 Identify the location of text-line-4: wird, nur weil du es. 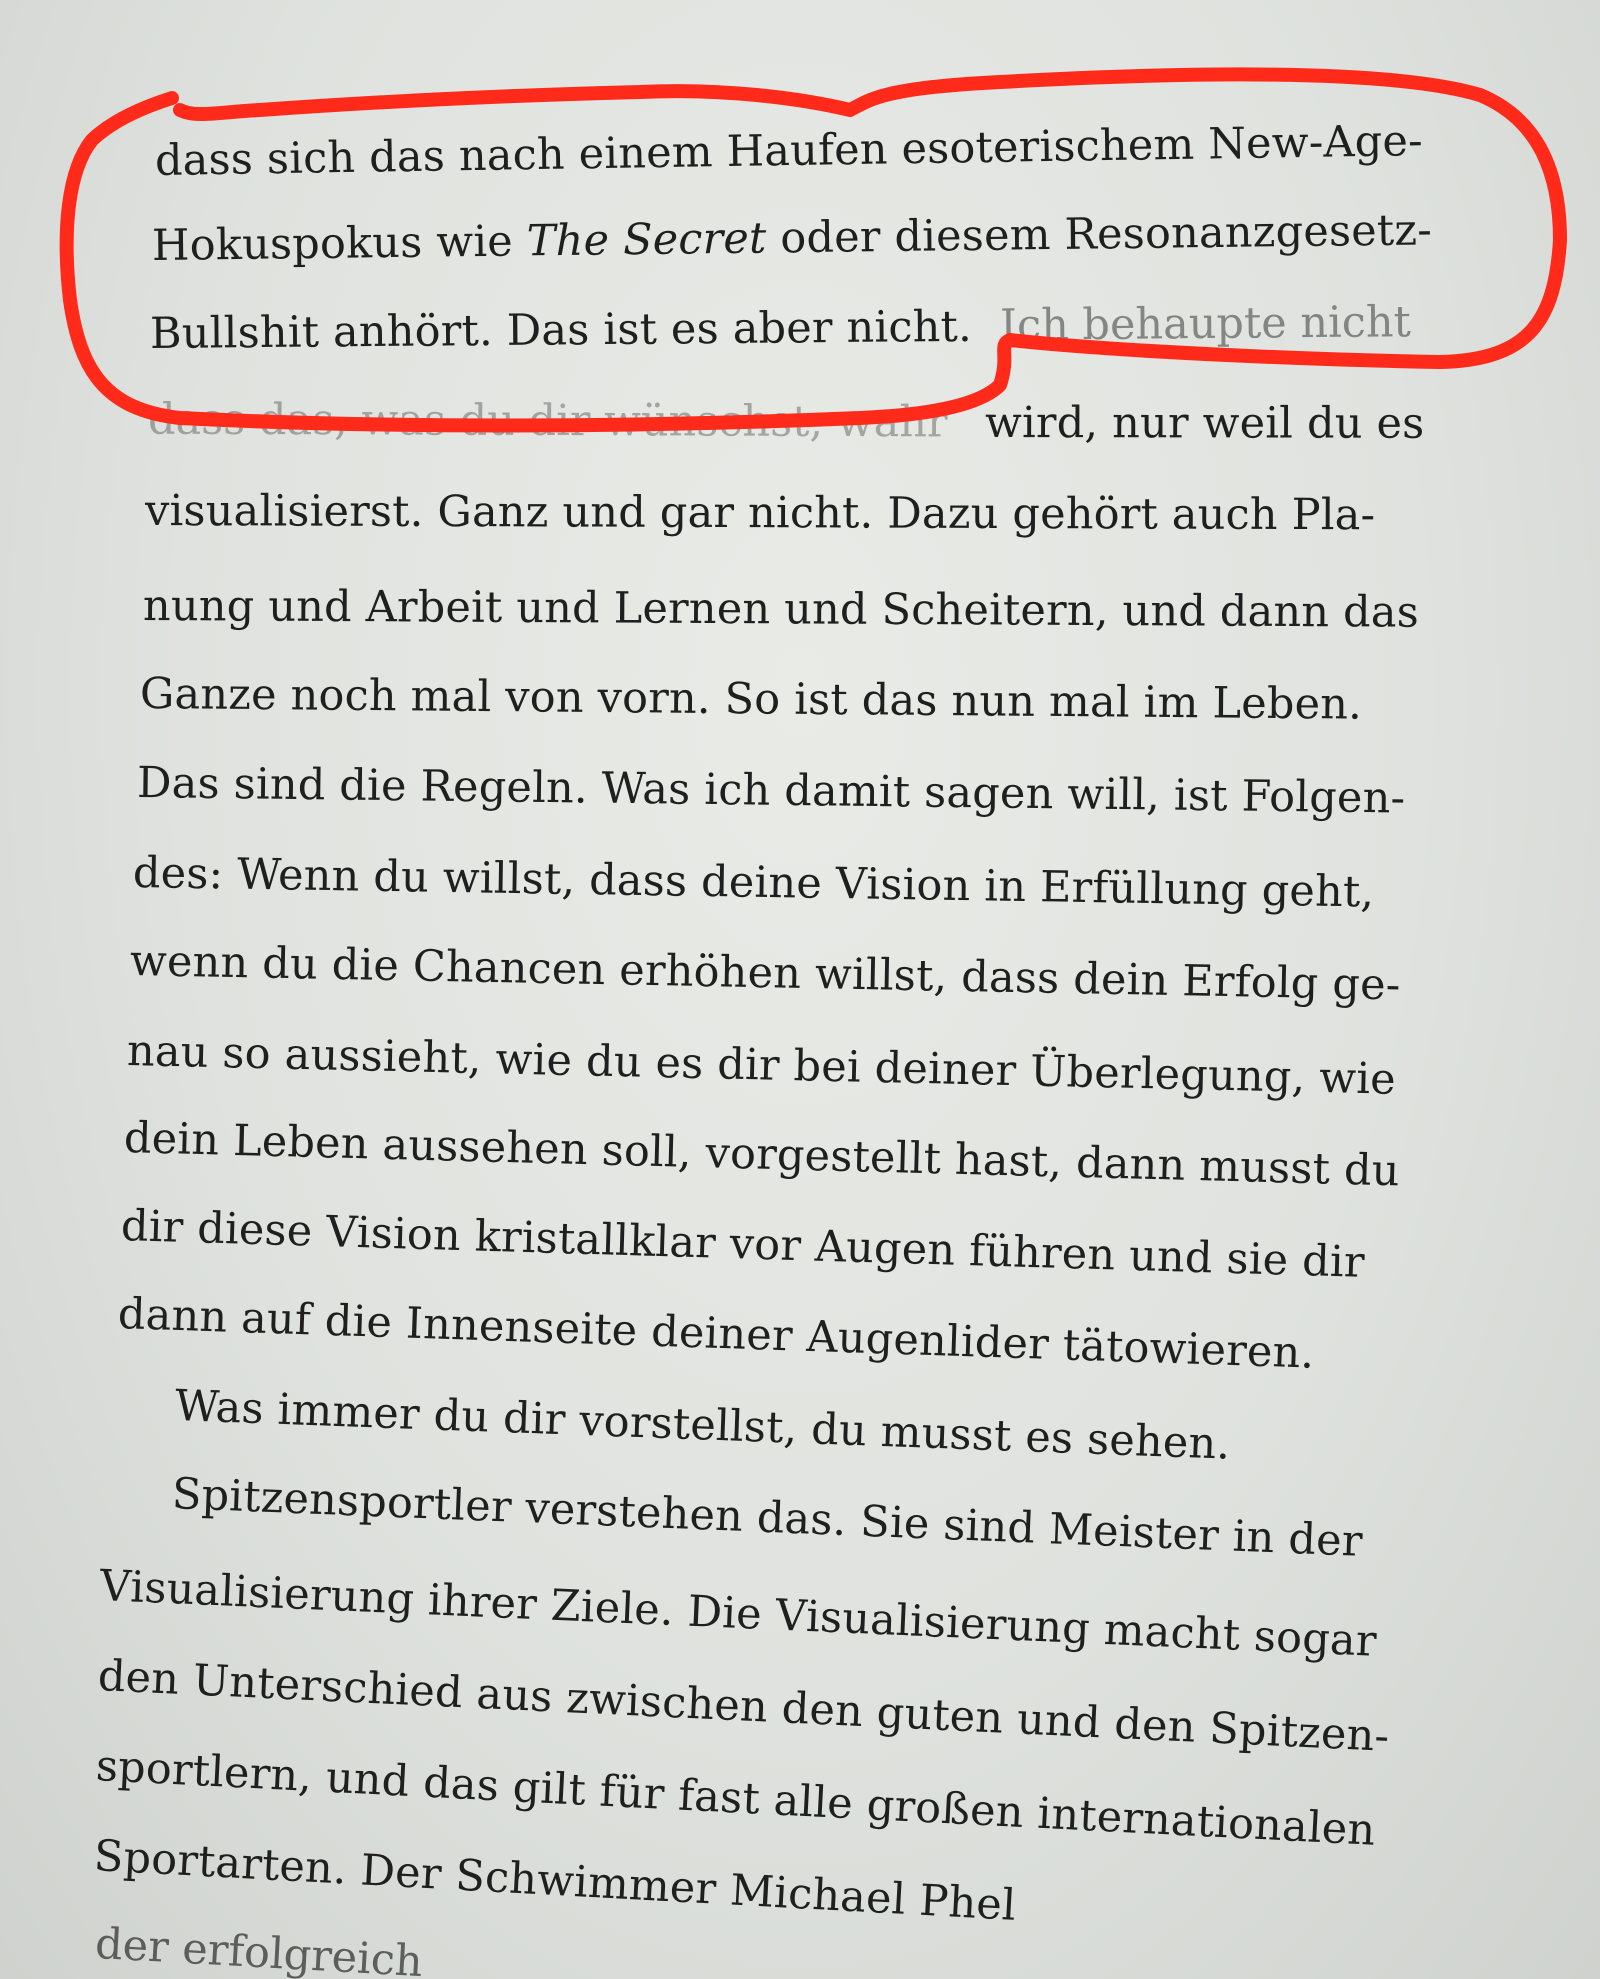
(1204, 423).